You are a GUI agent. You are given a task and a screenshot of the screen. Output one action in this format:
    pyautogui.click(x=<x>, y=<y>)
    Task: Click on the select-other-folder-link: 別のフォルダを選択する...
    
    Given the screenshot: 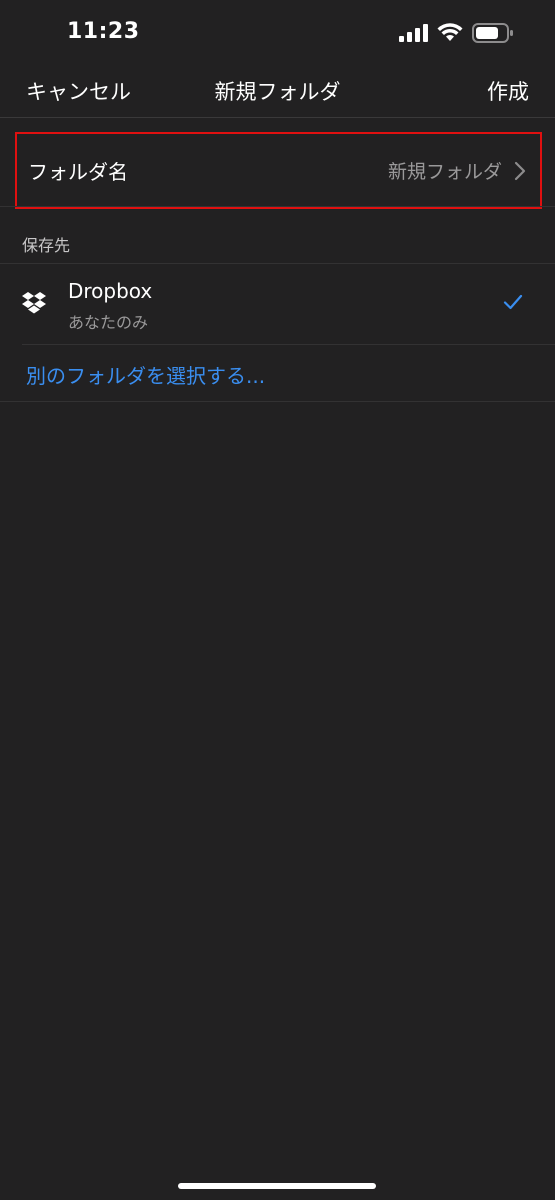 What is the action you would take?
    pyautogui.click(x=145, y=374)
    